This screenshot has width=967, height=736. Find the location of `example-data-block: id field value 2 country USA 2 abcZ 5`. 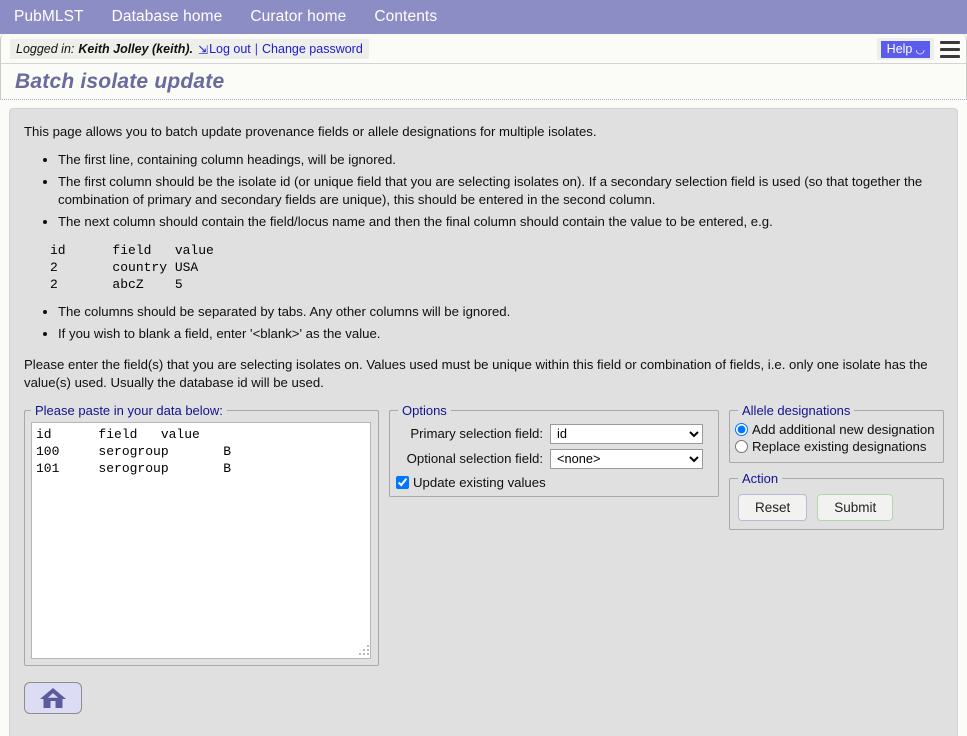

example-data-block: id field value 2 country USA 2 abcZ 5 is located at coordinates (132, 267).